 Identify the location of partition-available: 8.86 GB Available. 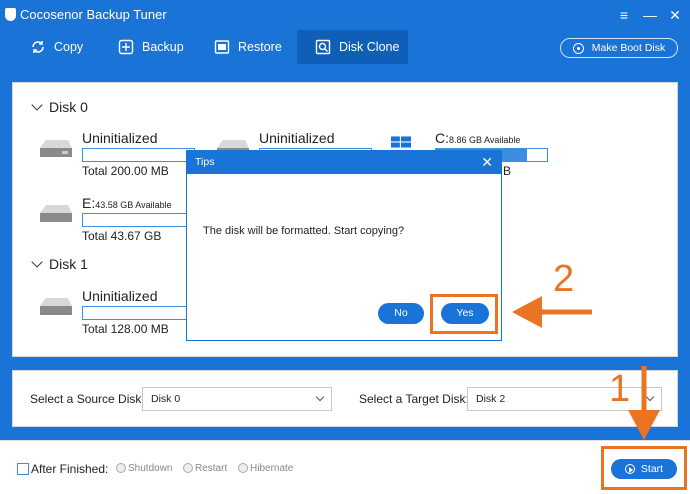
(485, 140).